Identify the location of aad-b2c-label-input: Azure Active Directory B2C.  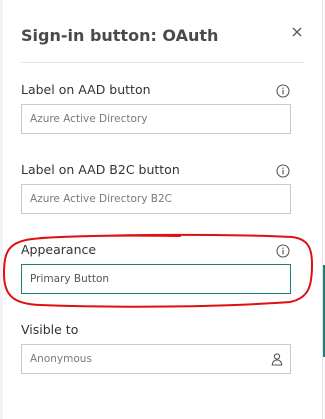
(156, 199).